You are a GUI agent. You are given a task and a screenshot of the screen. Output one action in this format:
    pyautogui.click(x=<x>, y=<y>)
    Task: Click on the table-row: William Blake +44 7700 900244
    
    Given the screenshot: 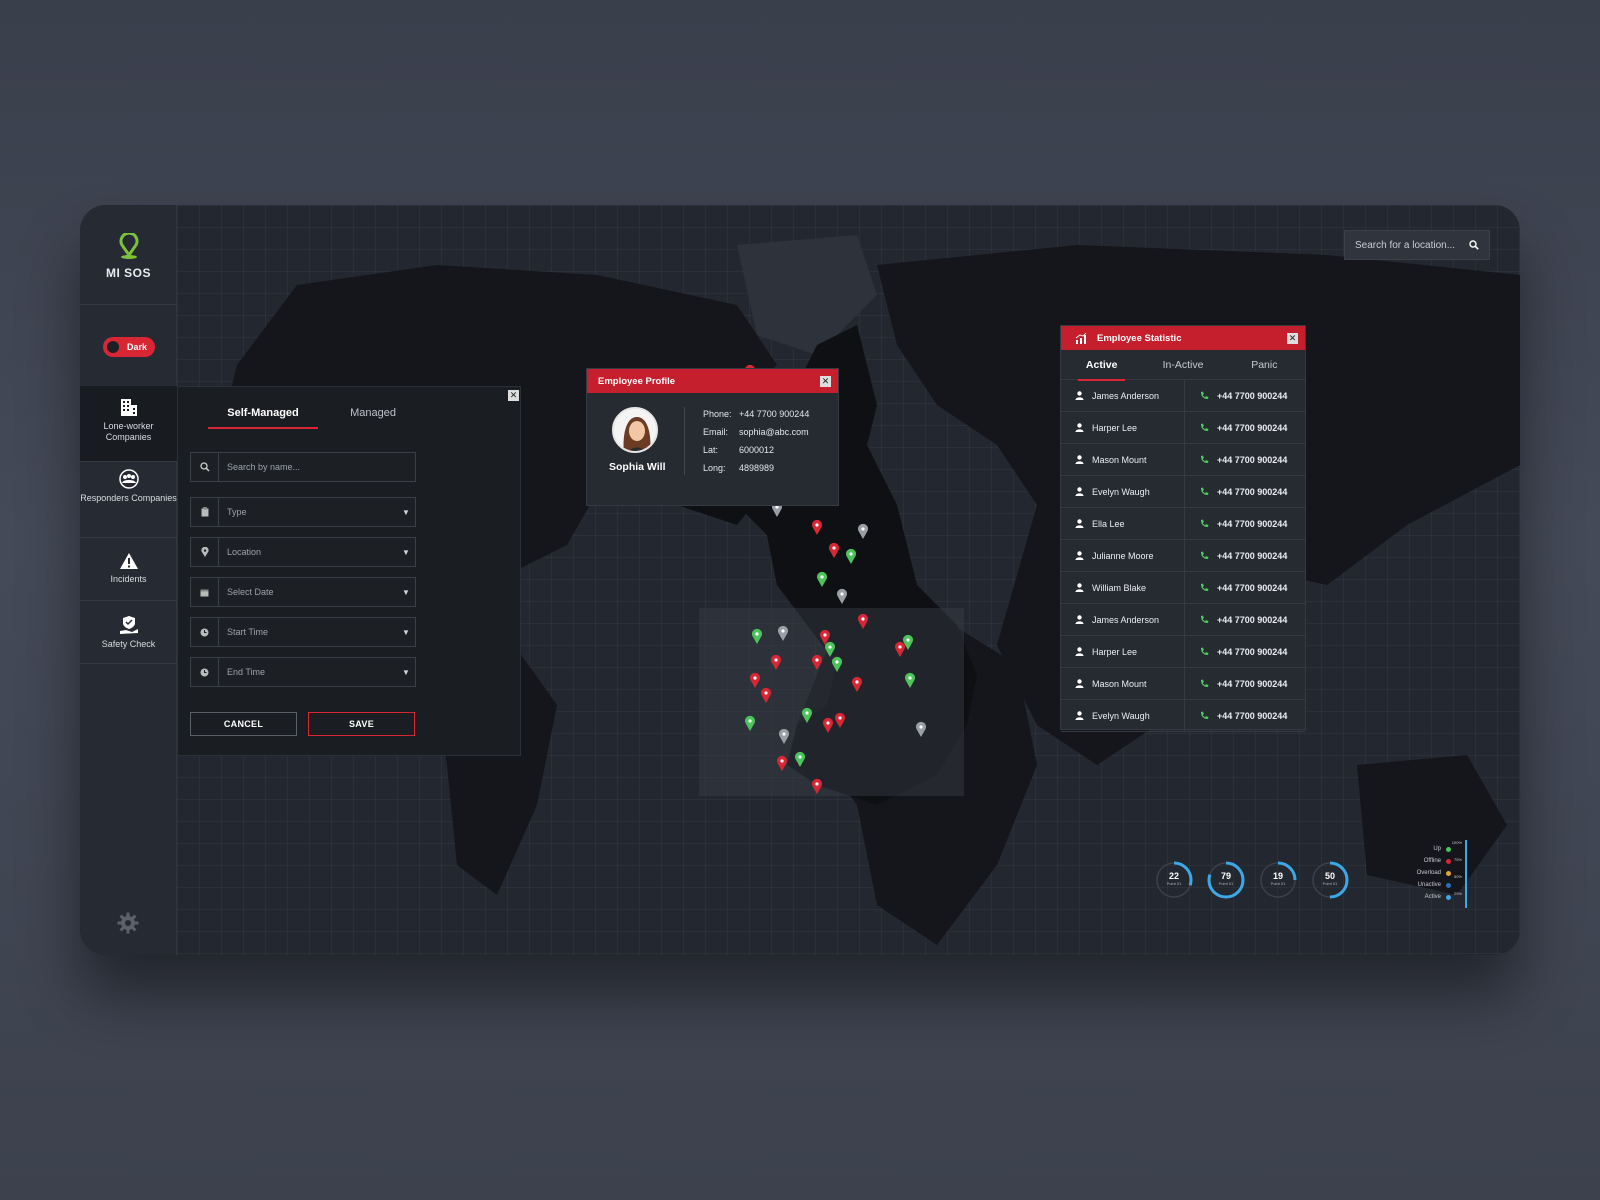 What is the action you would take?
    pyautogui.click(x=1183, y=588)
    